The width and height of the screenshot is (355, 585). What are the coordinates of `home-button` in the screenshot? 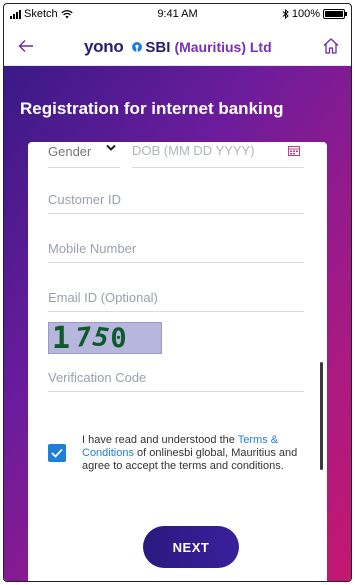 It's located at (331, 46).